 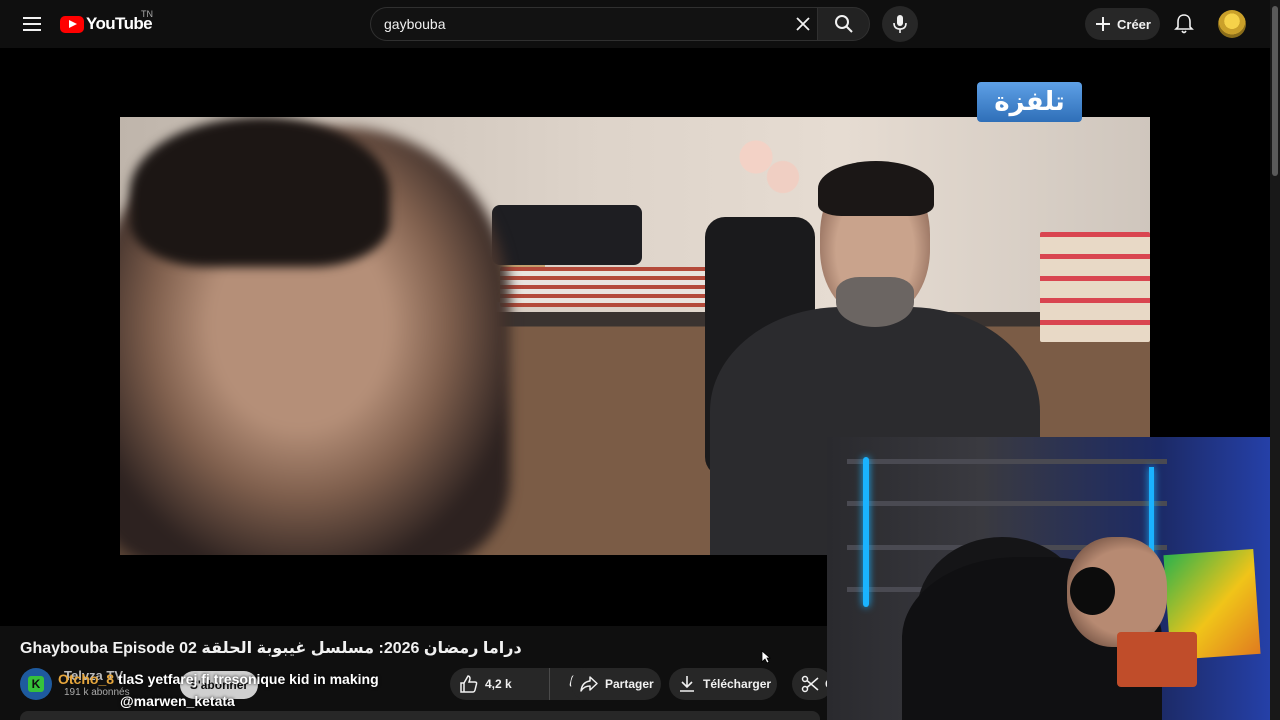 I want to click on like-count: 4,2 k, so click(x=498, y=684).